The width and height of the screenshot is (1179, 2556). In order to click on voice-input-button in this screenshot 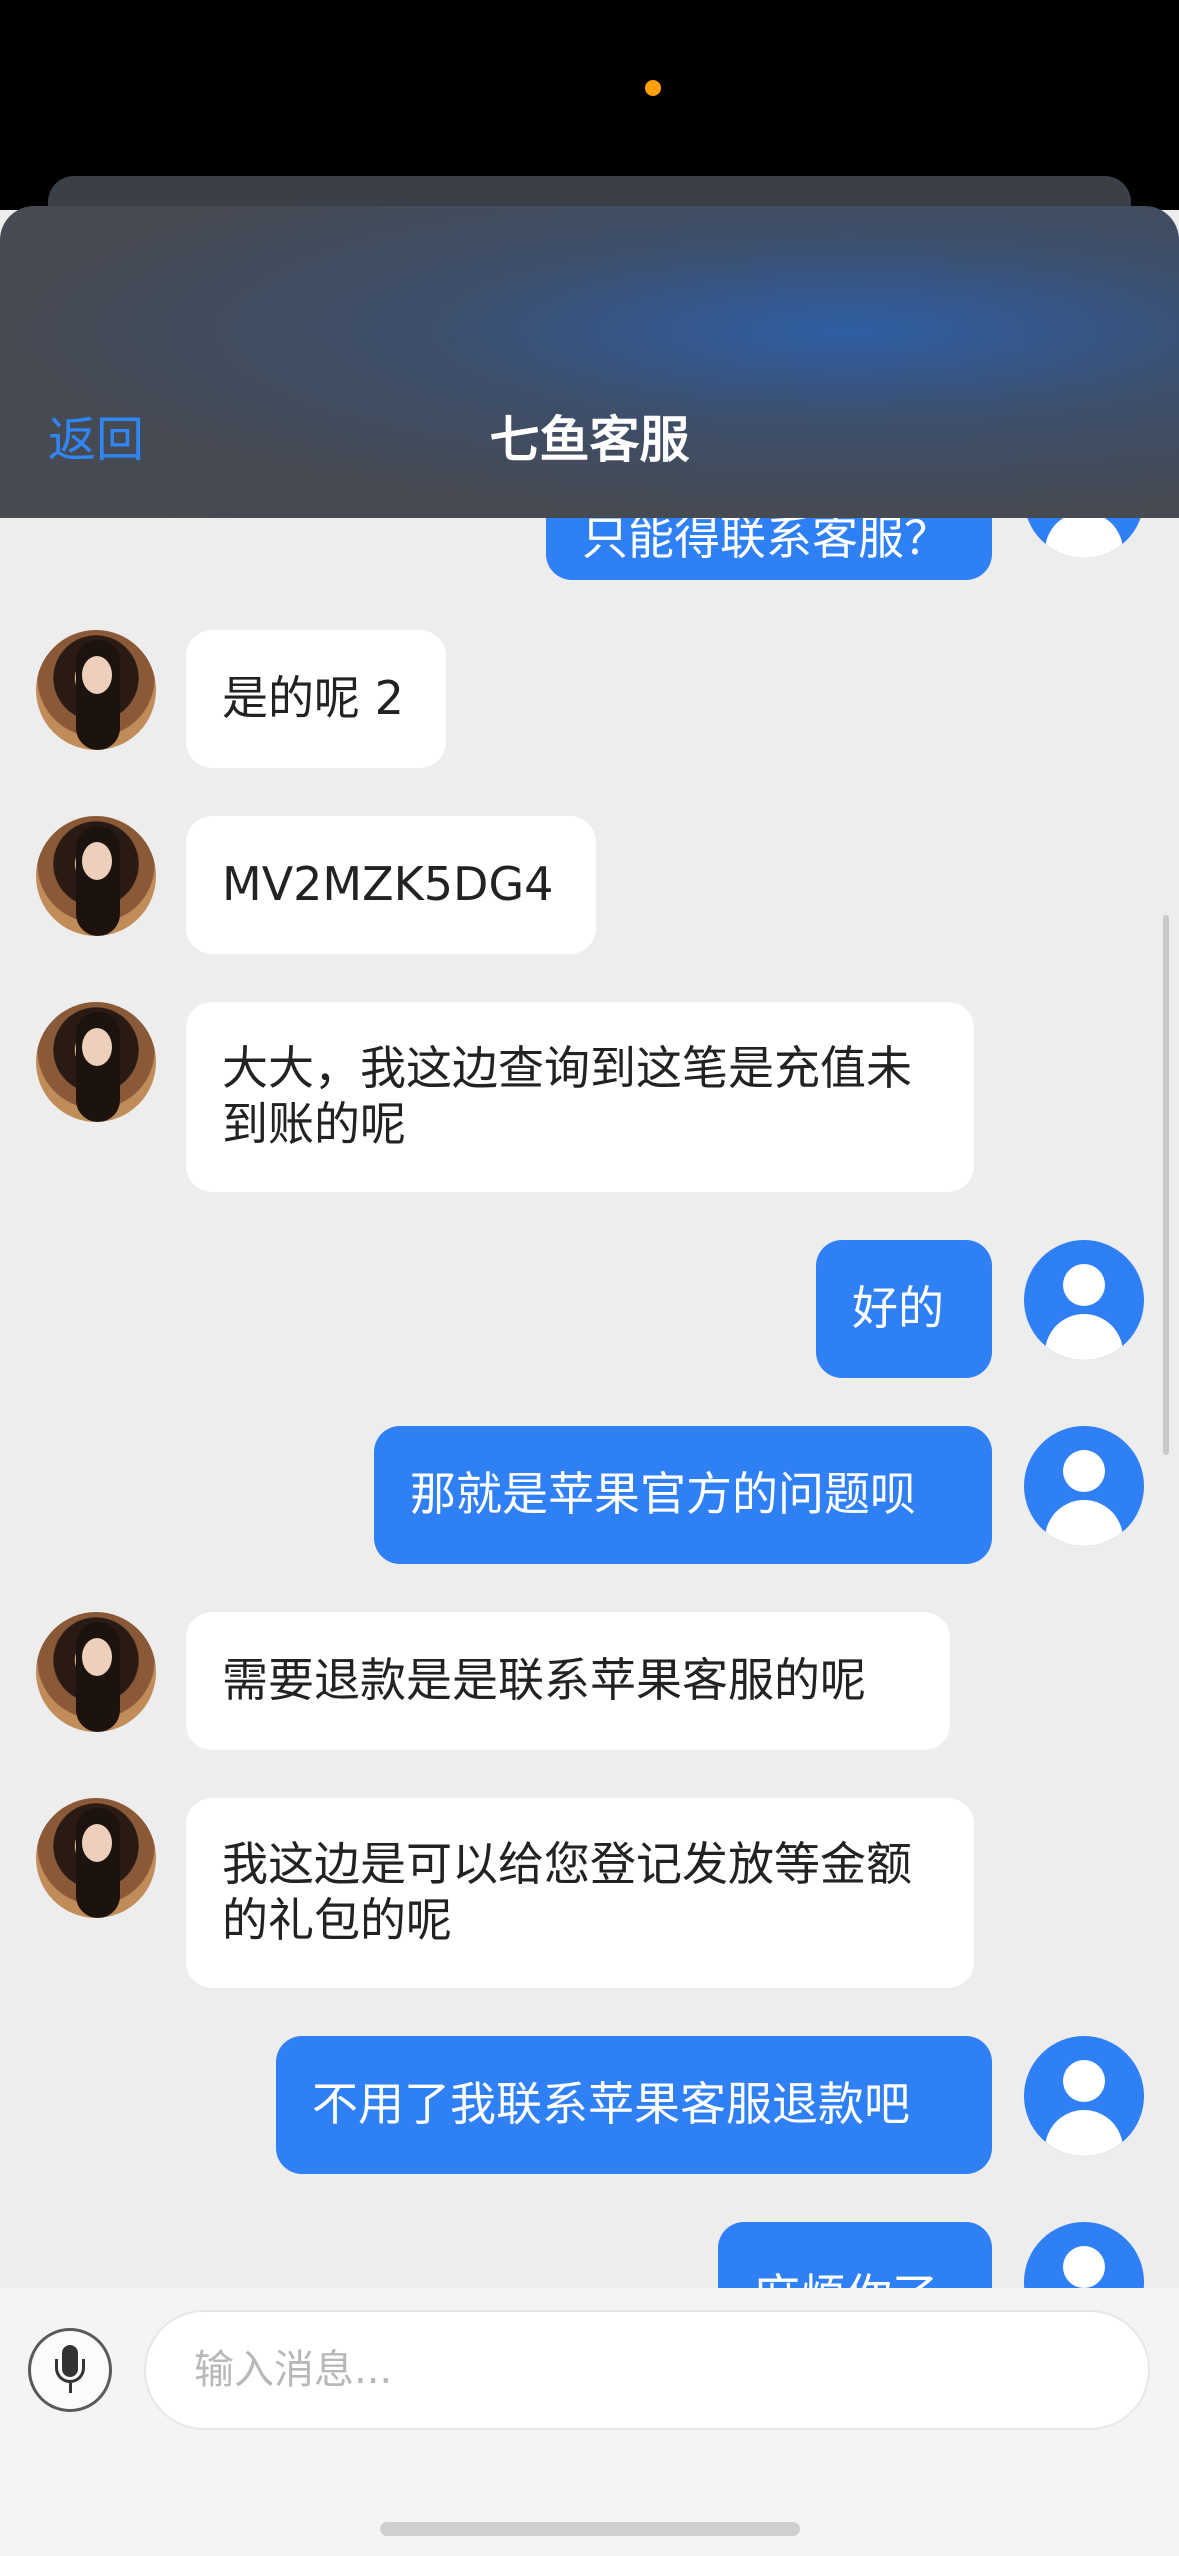, I will do `click(70, 2370)`.